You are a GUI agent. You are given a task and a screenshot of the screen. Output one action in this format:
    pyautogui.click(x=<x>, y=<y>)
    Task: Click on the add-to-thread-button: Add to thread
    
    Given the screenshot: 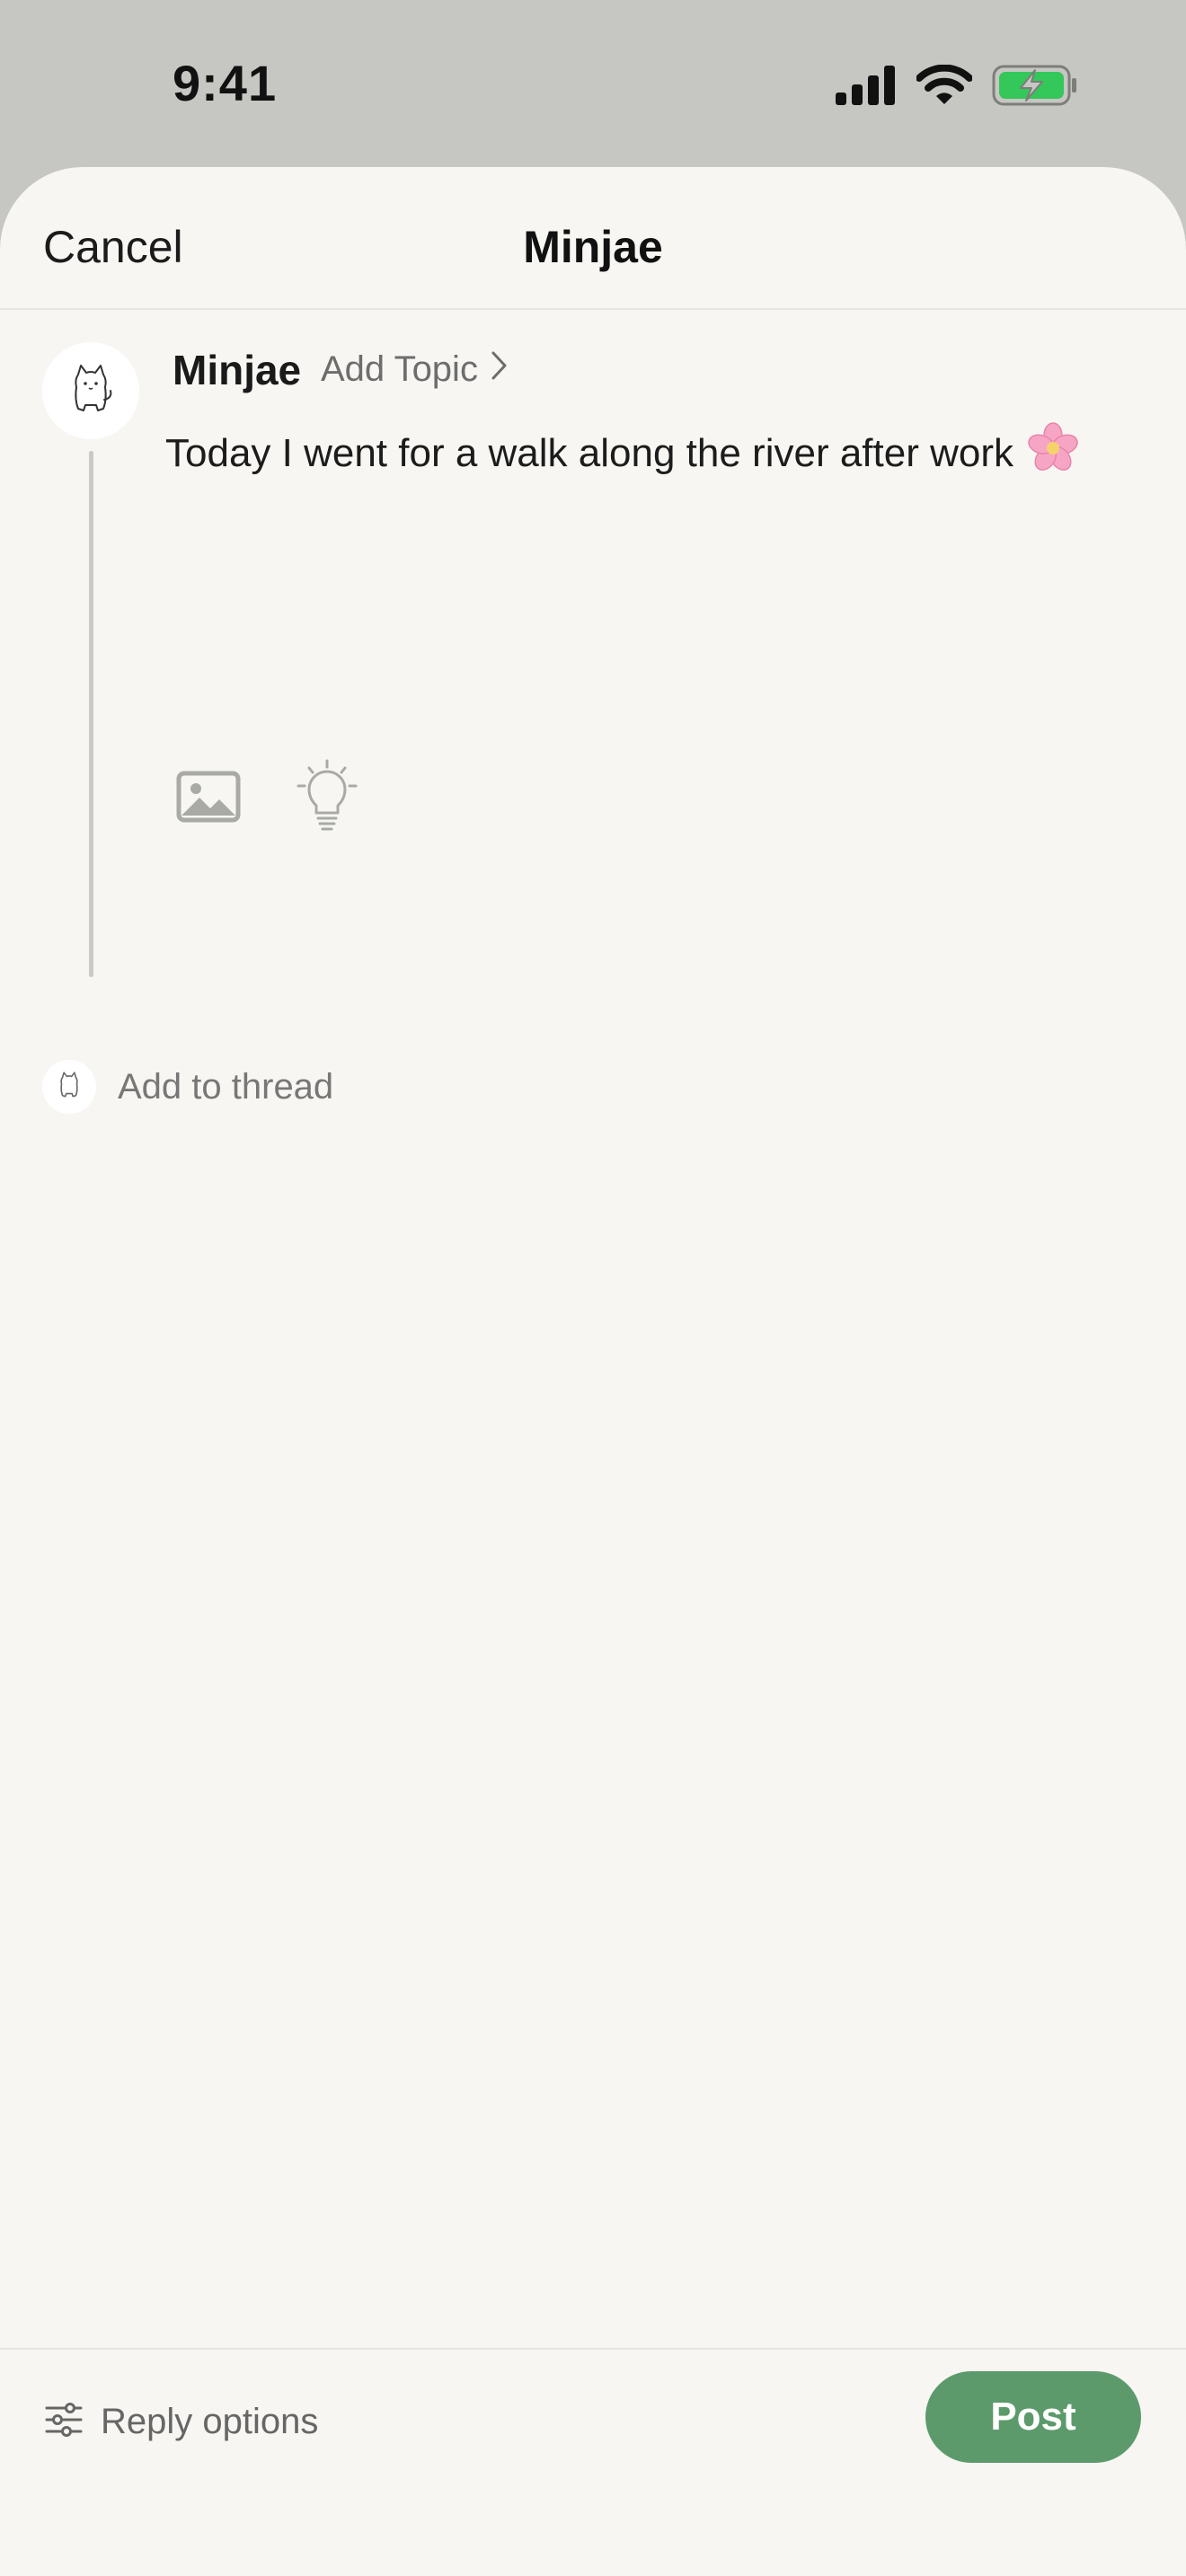 What is the action you would take?
    pyautogui.click(x=187, y=1087)
    